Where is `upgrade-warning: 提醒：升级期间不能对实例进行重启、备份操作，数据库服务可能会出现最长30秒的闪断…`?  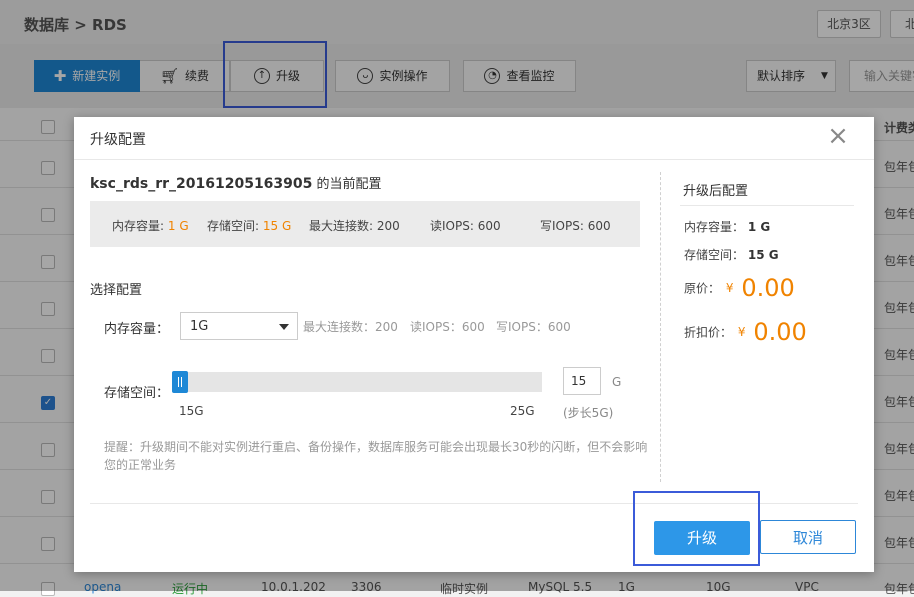
upgrade-warning: 提醒：升级期间不能对实例进行重启、备份操作，数据库服务可能会出现最长30秒的闪断… is located at coordinates (376, 456).